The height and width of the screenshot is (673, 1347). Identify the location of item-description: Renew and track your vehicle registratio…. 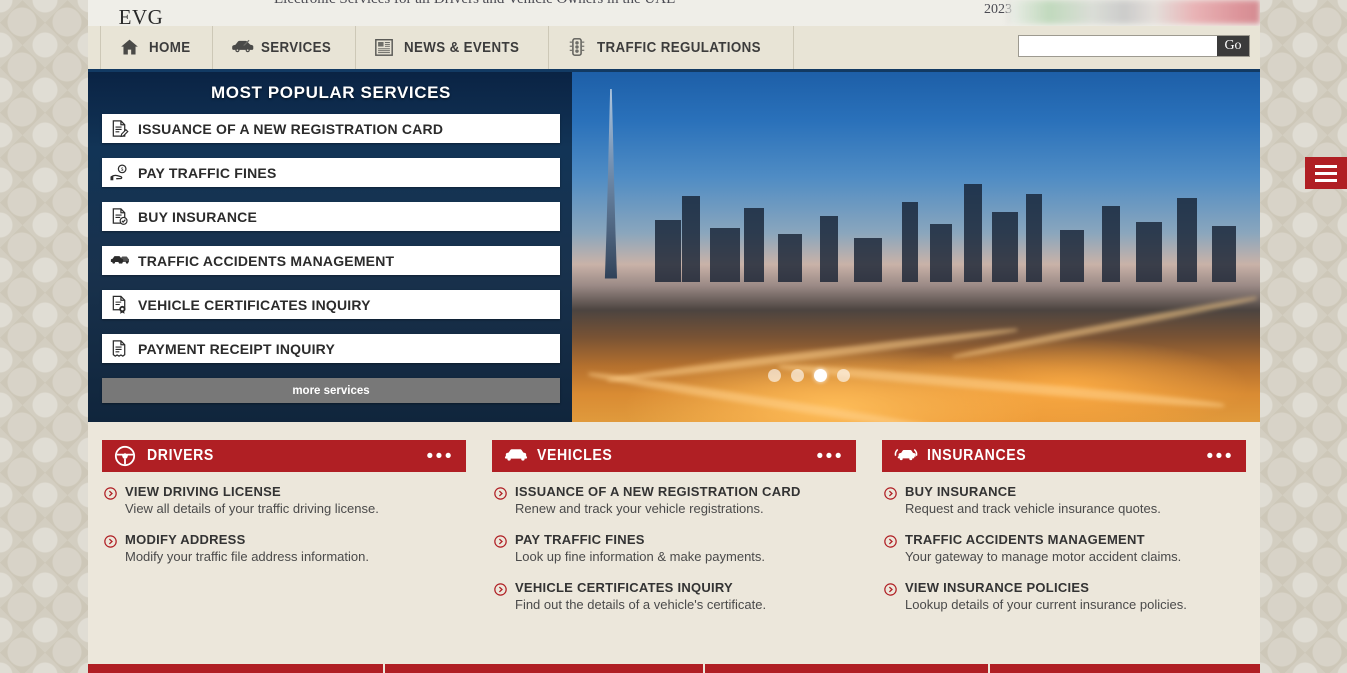
(639, 508).